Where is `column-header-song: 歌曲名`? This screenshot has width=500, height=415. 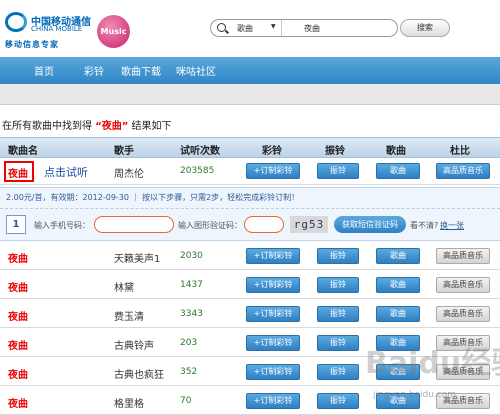
column-header-song: 歌曲名 is located at coordinates (23, 151).